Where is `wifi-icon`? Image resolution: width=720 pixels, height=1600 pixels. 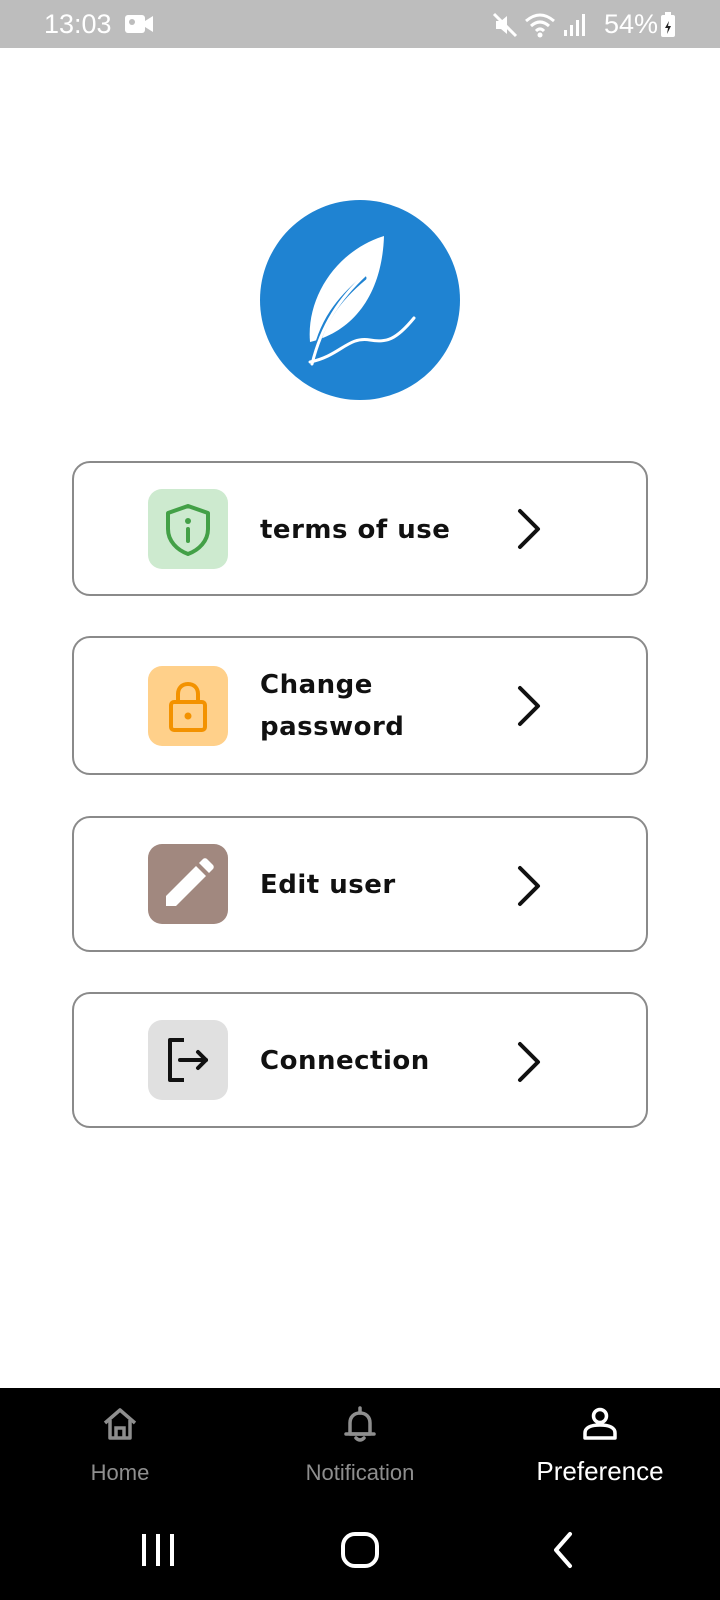 wifi-icon is located at coordinates (540, 27).